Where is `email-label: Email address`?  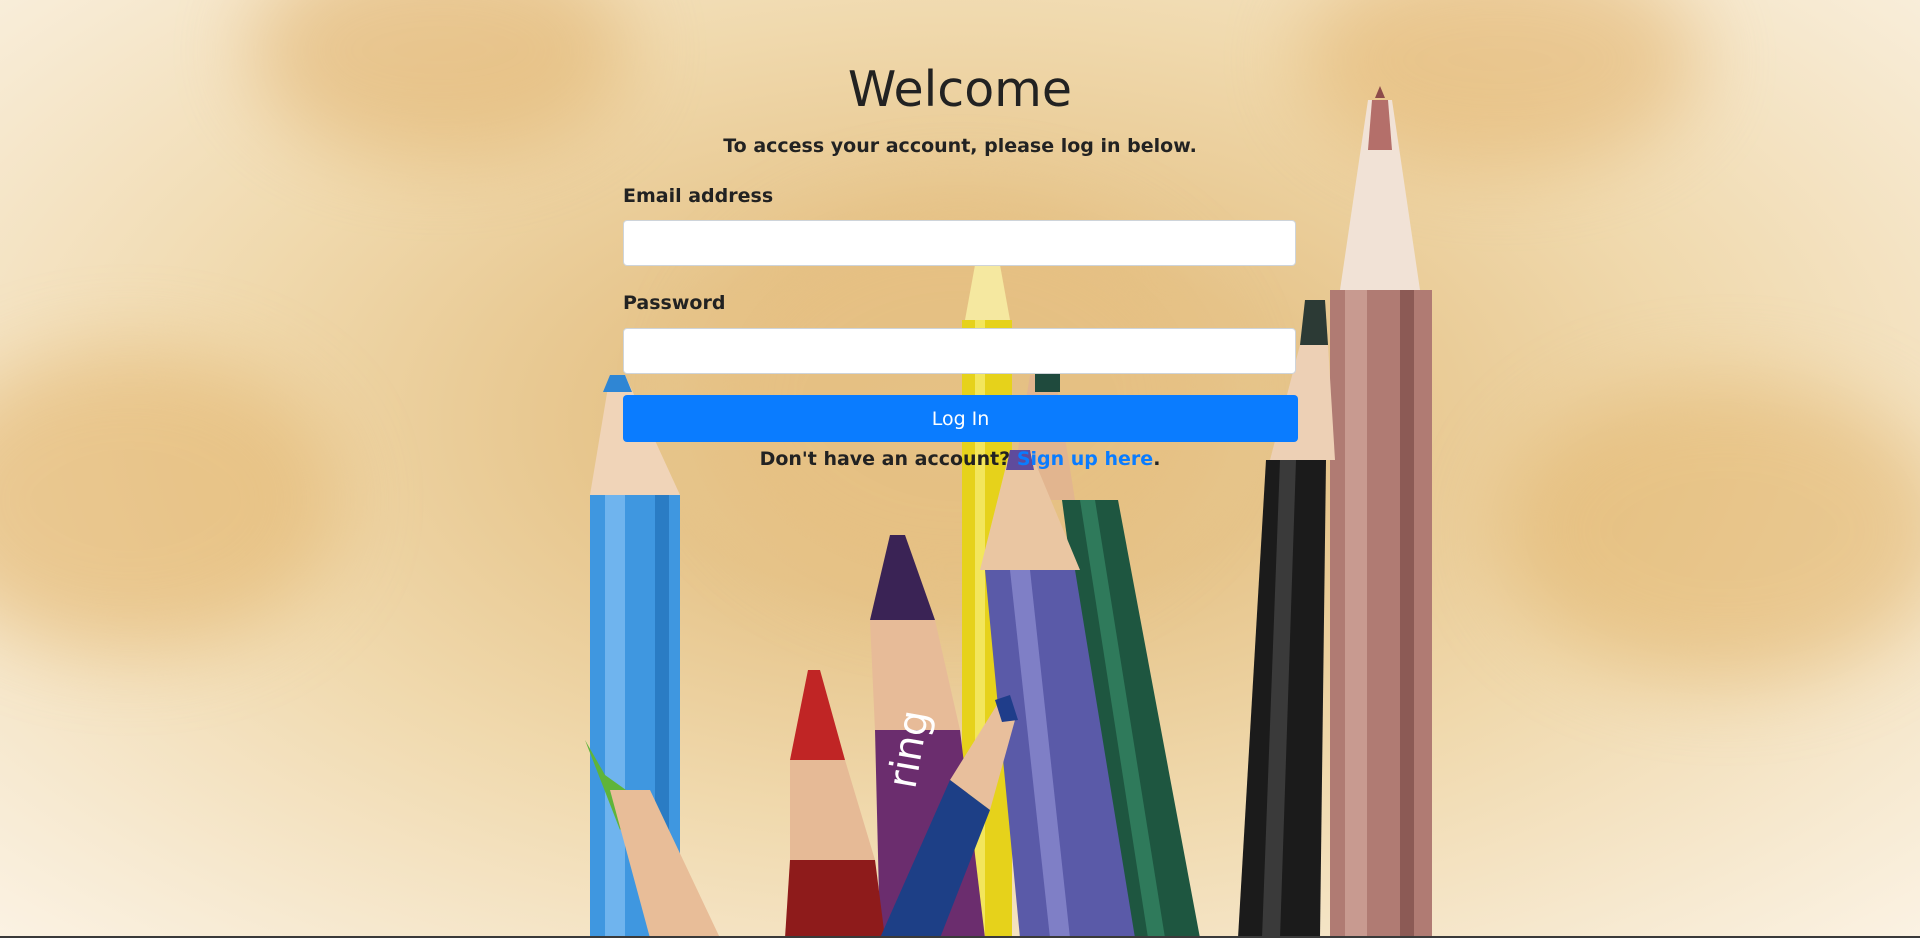 email-label: Email address is located at coordinates (698, 196).